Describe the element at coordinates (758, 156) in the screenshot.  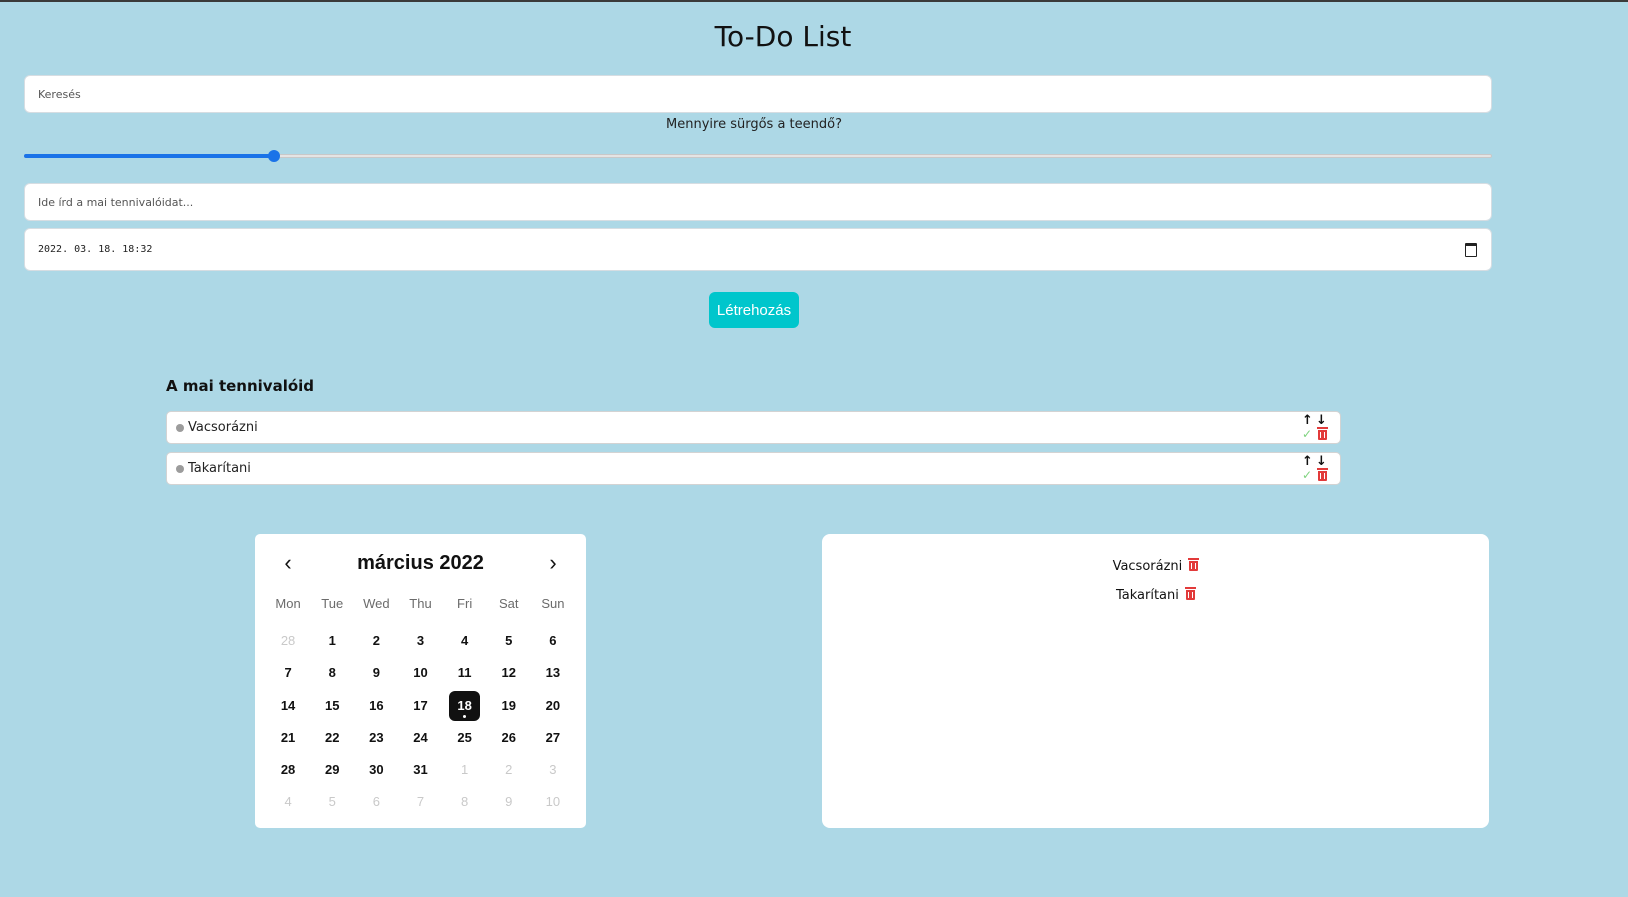
I see `urgency-slider` at that location.